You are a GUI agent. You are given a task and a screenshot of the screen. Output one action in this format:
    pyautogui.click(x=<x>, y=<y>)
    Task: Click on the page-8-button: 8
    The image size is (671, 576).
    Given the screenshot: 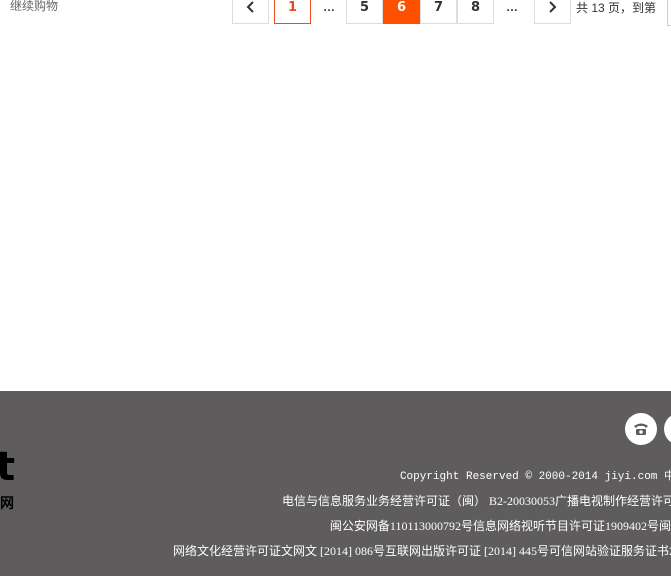 What is the action you would take?
    pyautogui.click(x=475, y=12)
    